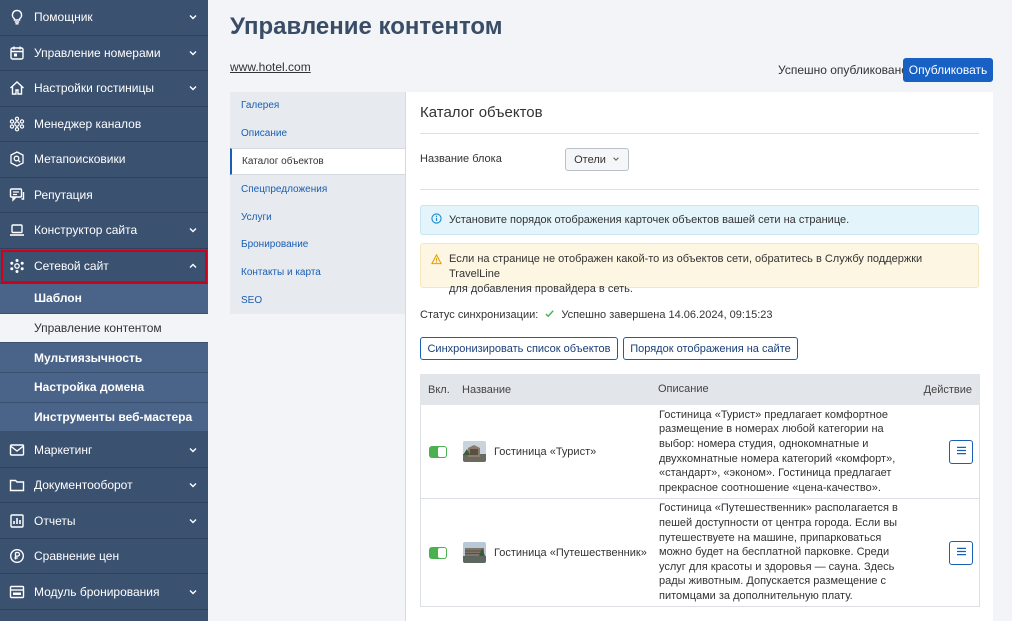 Image resolution: width=1012 pixels, height=621 pixels. I want to click on publish-button: Опубликовать, so click(948, 70).